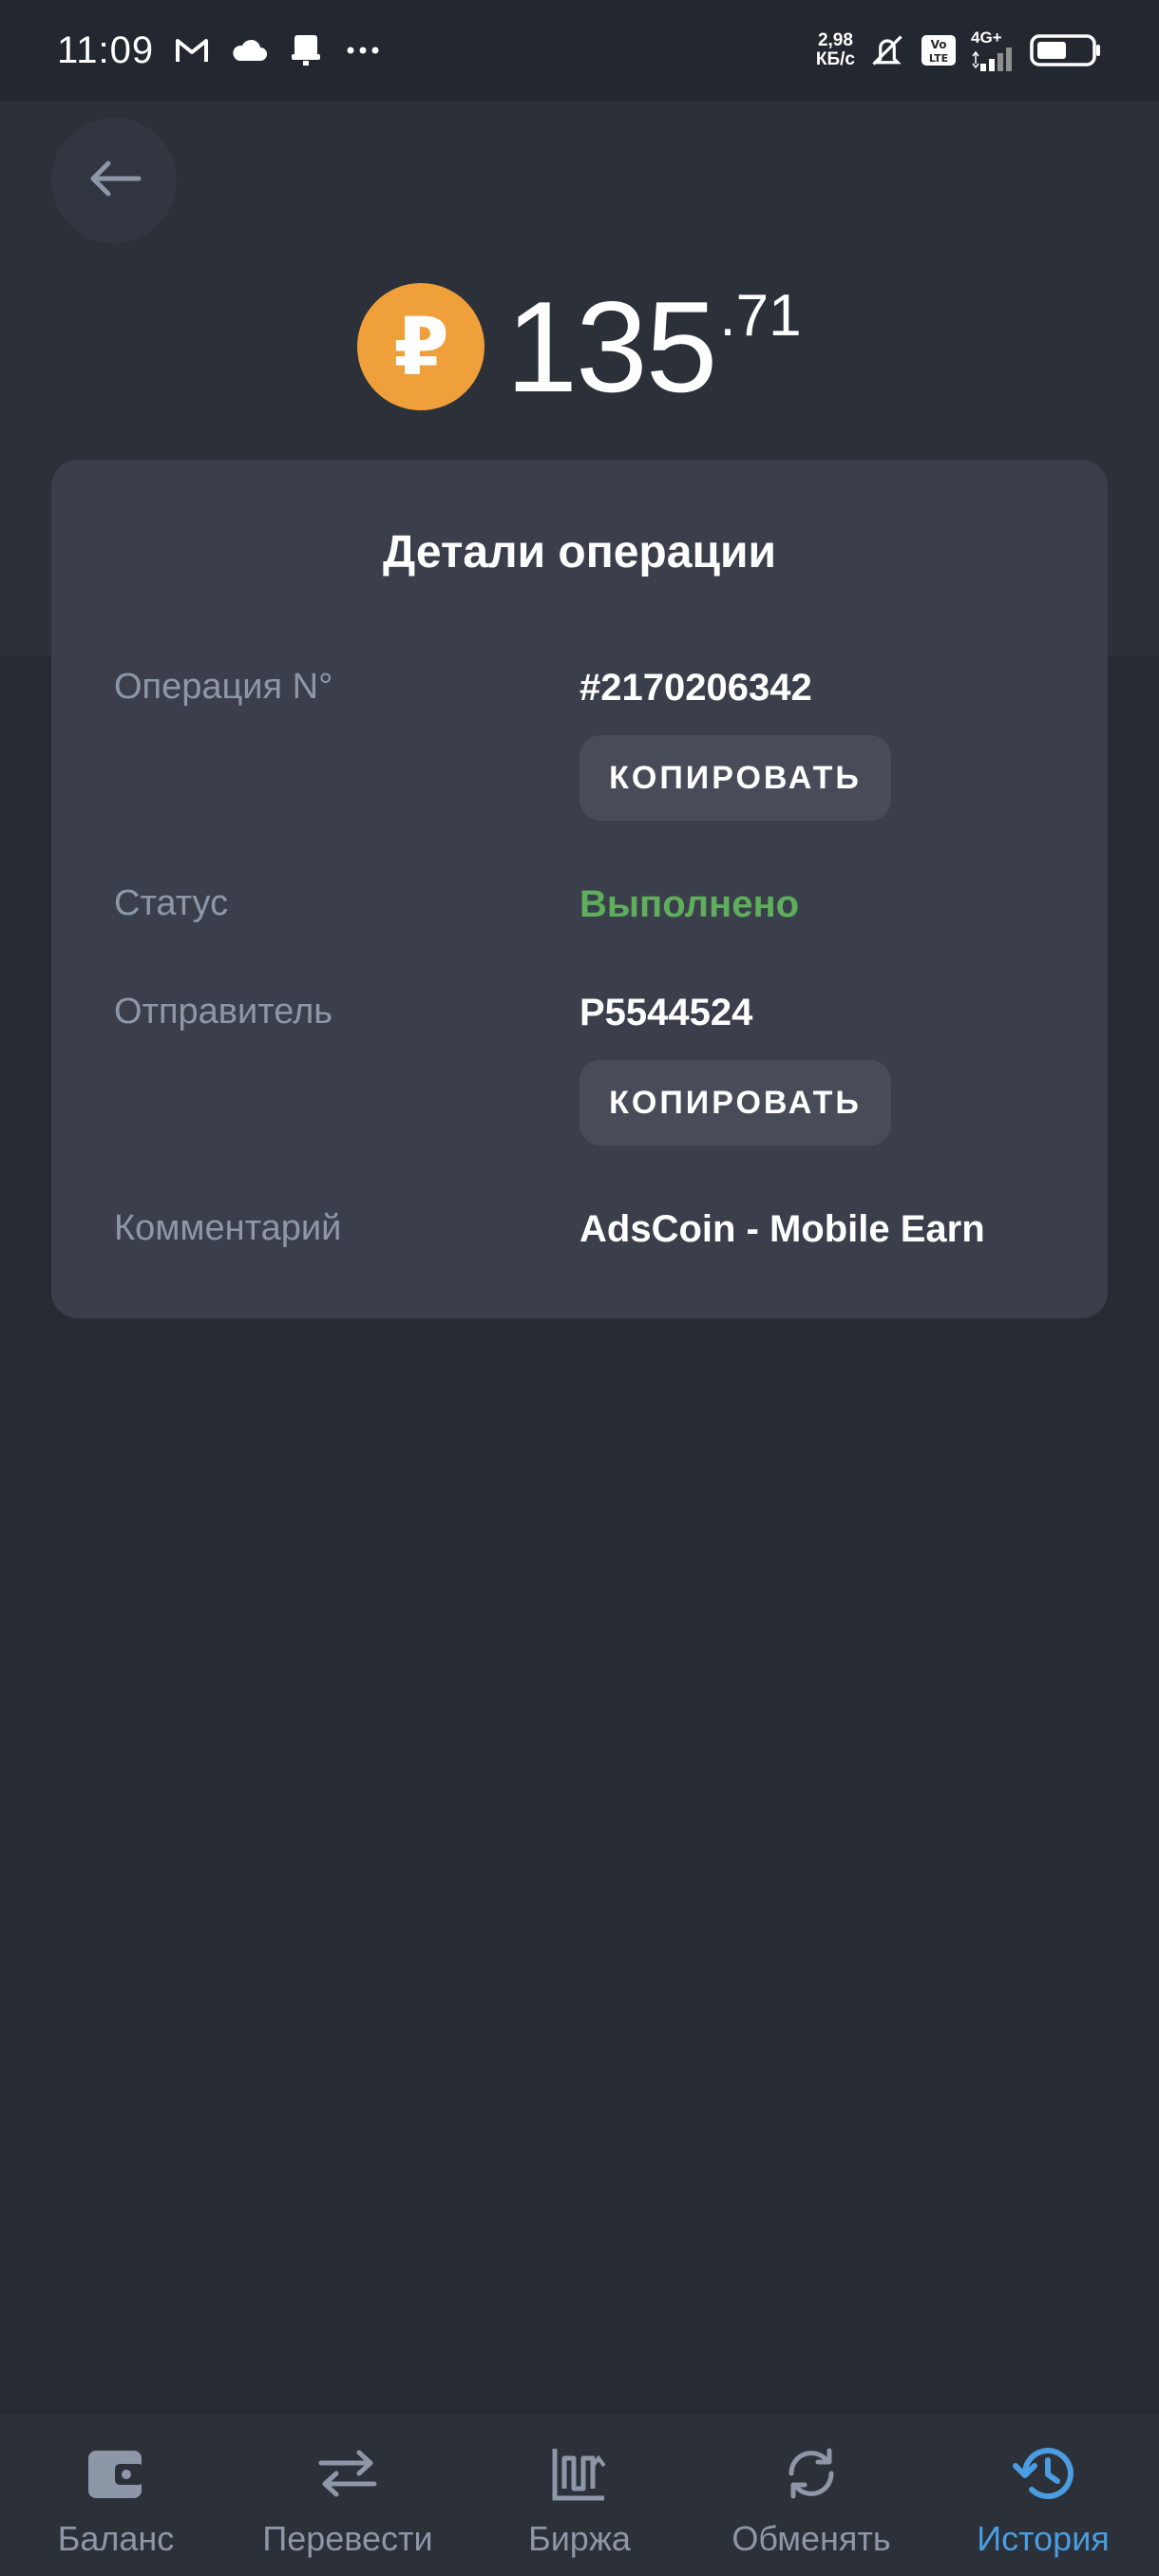 The height and width of the screenshot is (2576, 1159). I want to click on status-bar-right: 2,98 КБ/с Vo LTE 4G+, so click(959, 50).